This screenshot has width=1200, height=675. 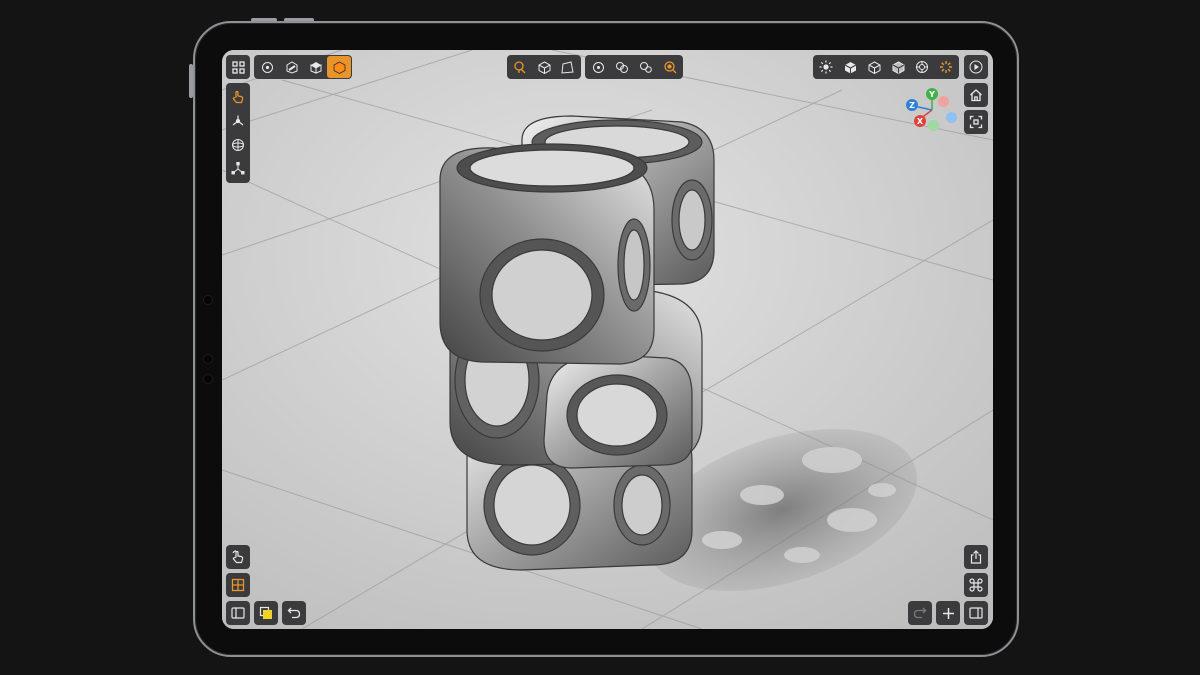 I want to click on transform-toolbar, so click(x=544, y=67).